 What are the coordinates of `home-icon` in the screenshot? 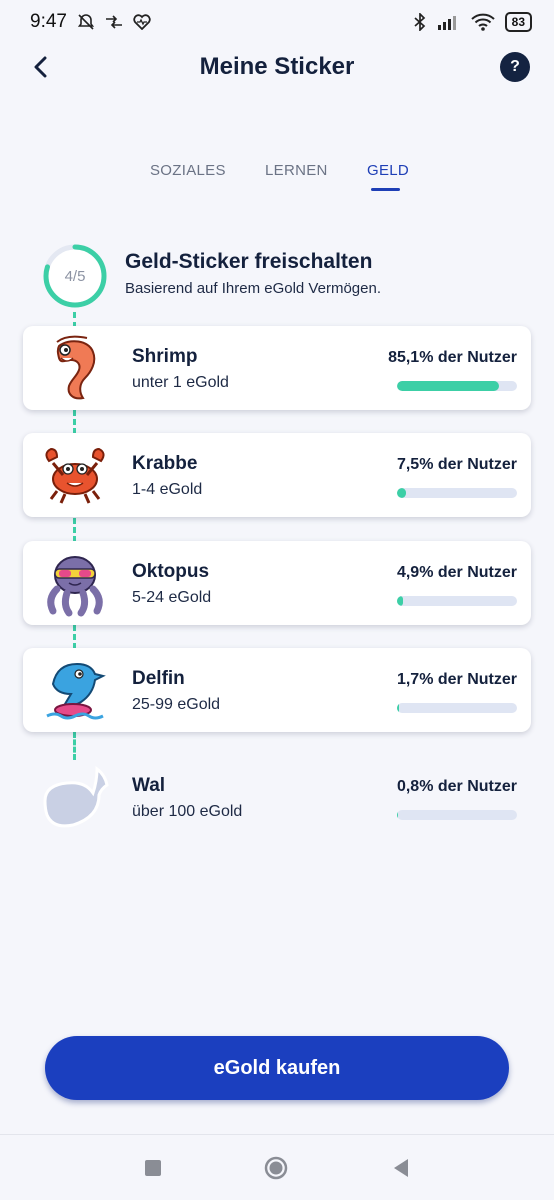 It's located at (276, 1168).